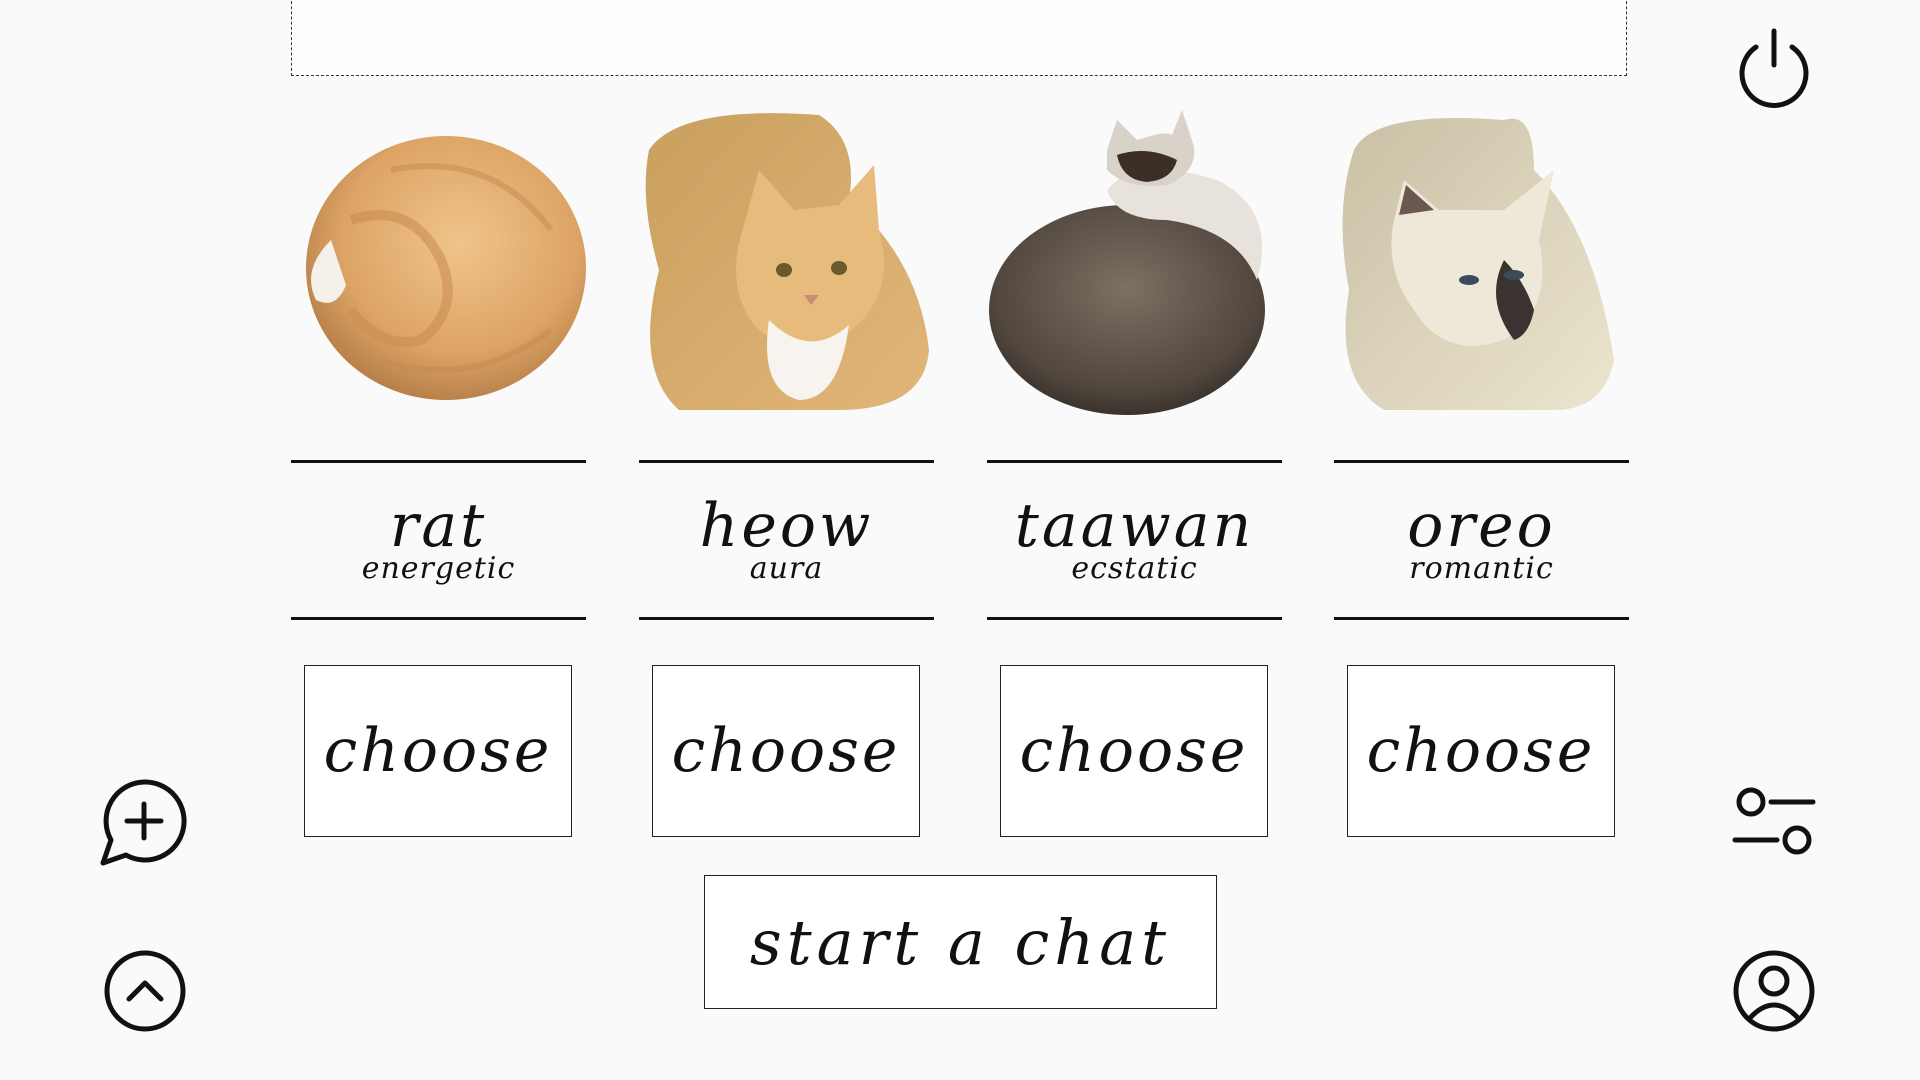  I want to click on cat-card-oreo: oreo romantic, so click(1481, 365).